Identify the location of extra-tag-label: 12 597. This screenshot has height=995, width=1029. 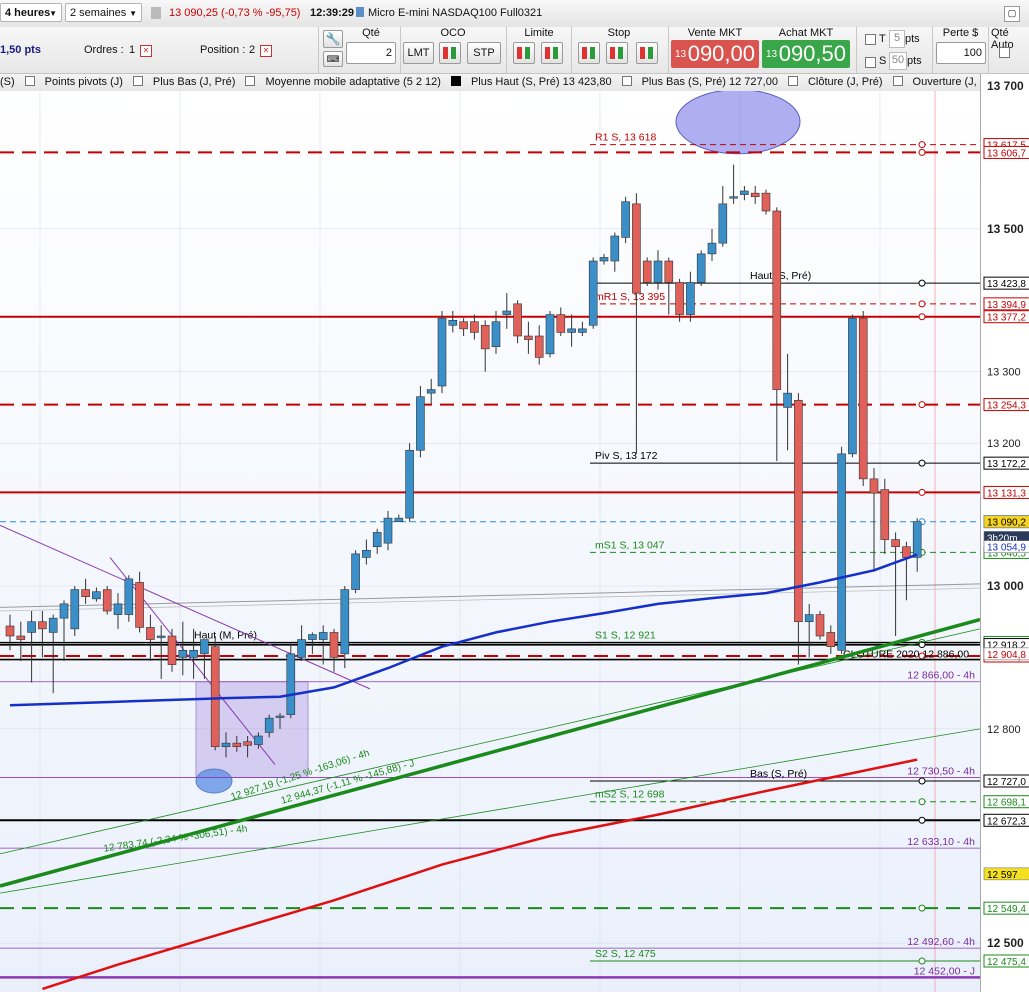
(1002, 875).